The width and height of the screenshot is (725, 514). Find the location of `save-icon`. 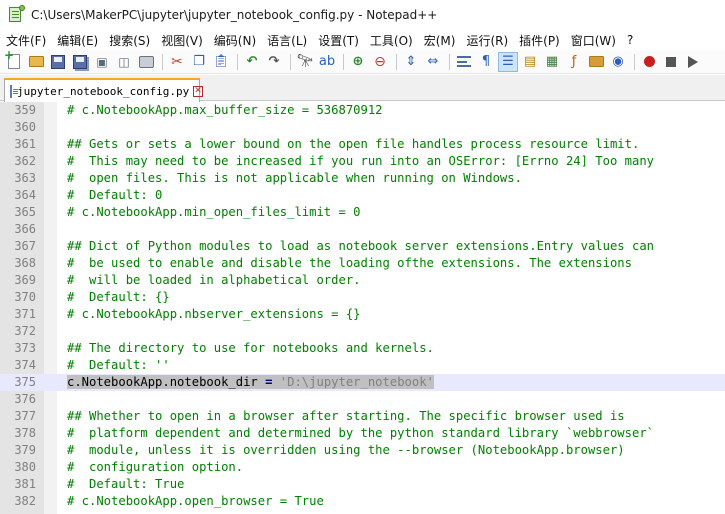

save-icon is located at coordinates (58, 62).